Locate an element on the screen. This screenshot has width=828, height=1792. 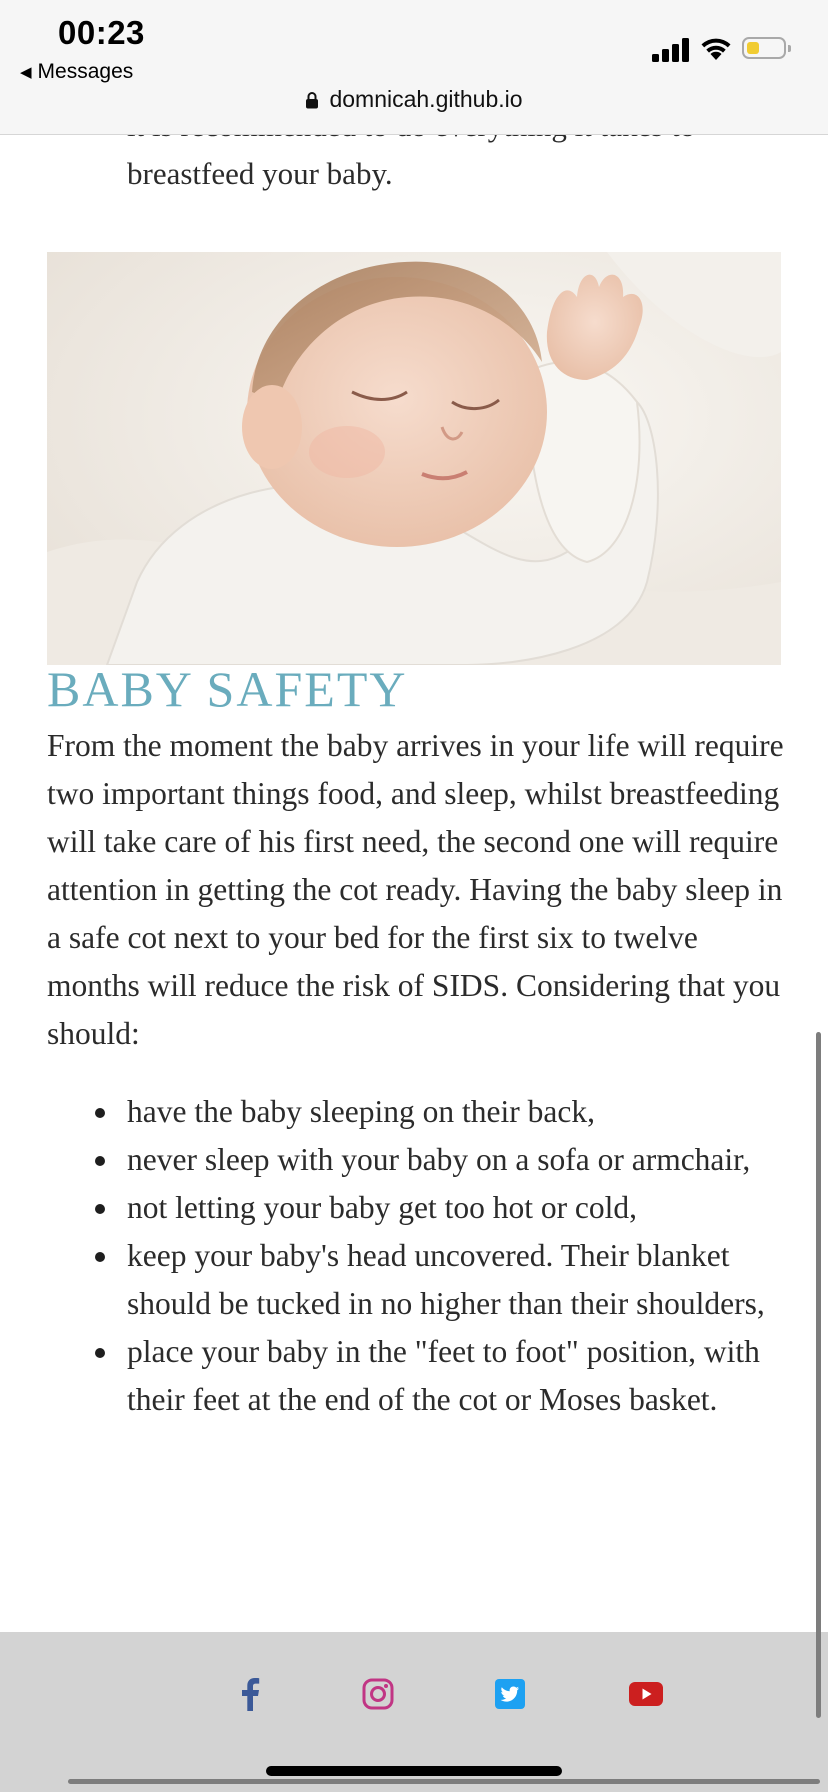
browser-top-bar: 00:23 ◀ Messages domnicah.github.io is located at coordinates (414, 67).